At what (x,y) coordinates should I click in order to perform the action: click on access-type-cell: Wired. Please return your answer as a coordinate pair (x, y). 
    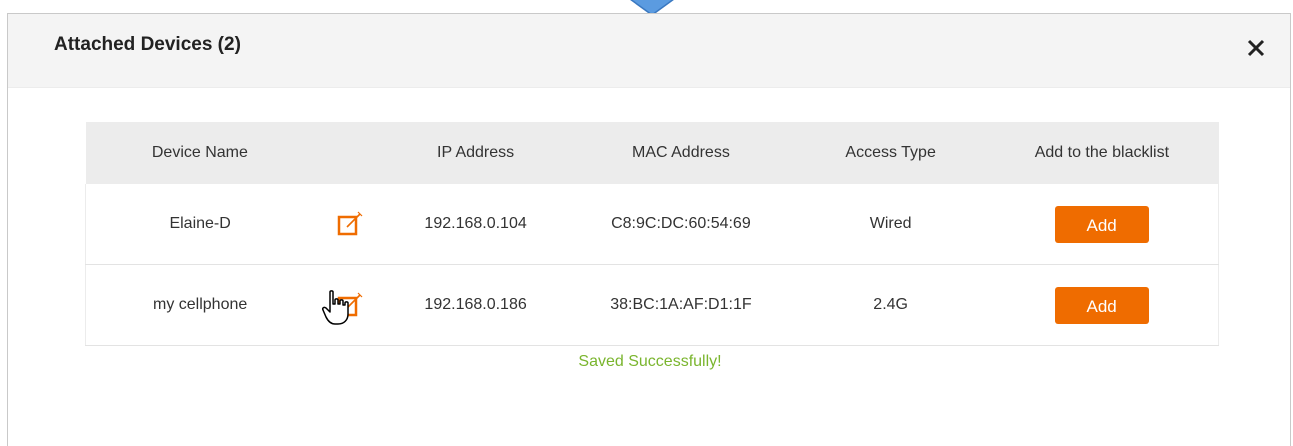
    Looking at the image, I should click on (891, 224).